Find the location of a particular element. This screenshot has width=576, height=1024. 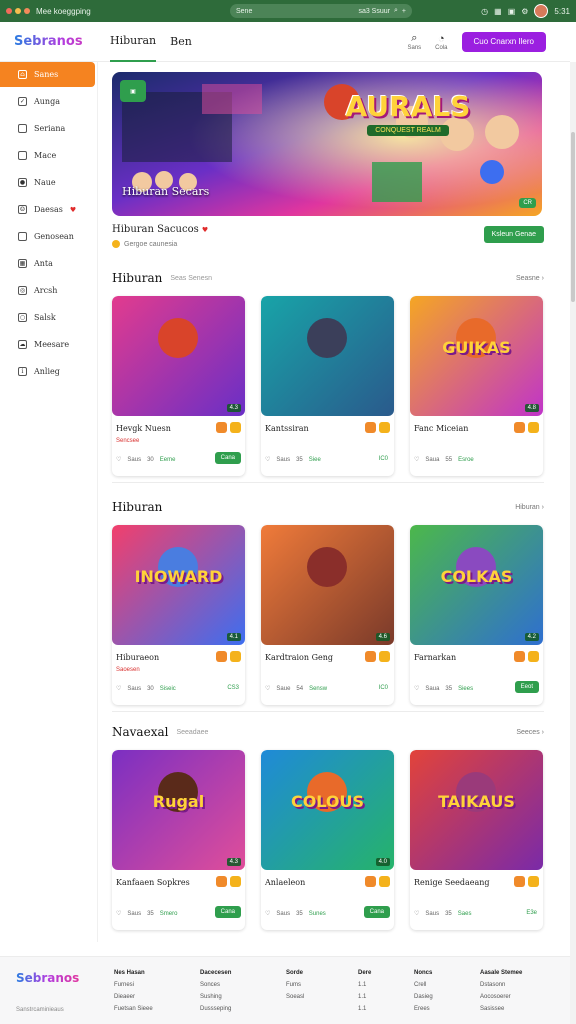

see-all-link: Hiburan › is located at coordinates (529, 507).